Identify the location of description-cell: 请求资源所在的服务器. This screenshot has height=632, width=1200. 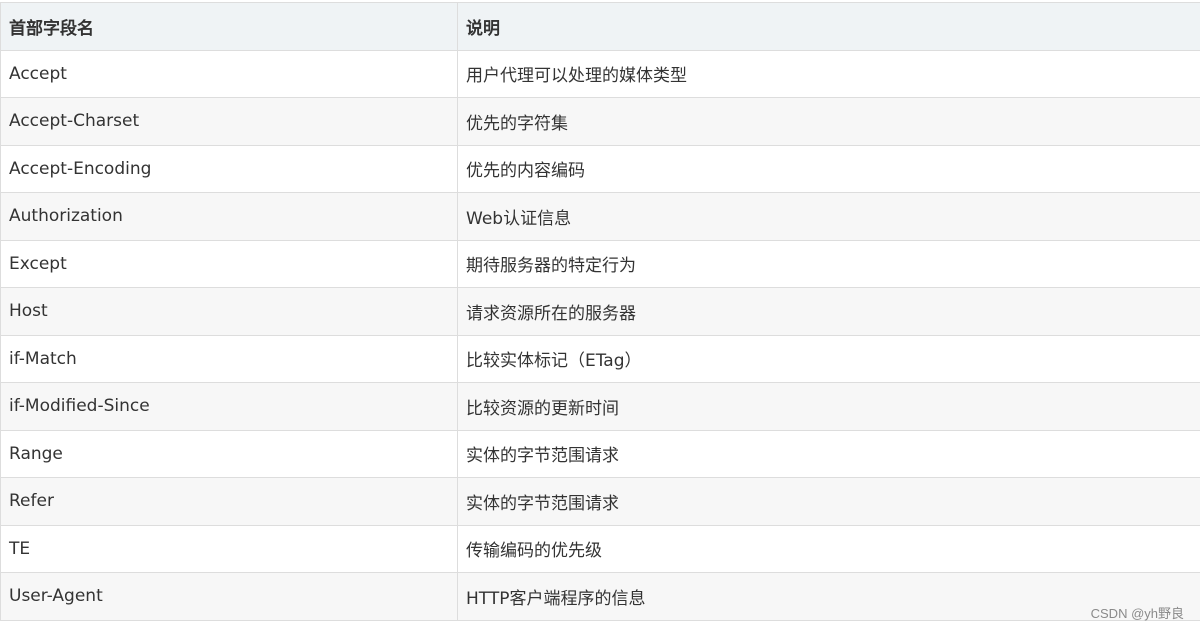
(828, 311).